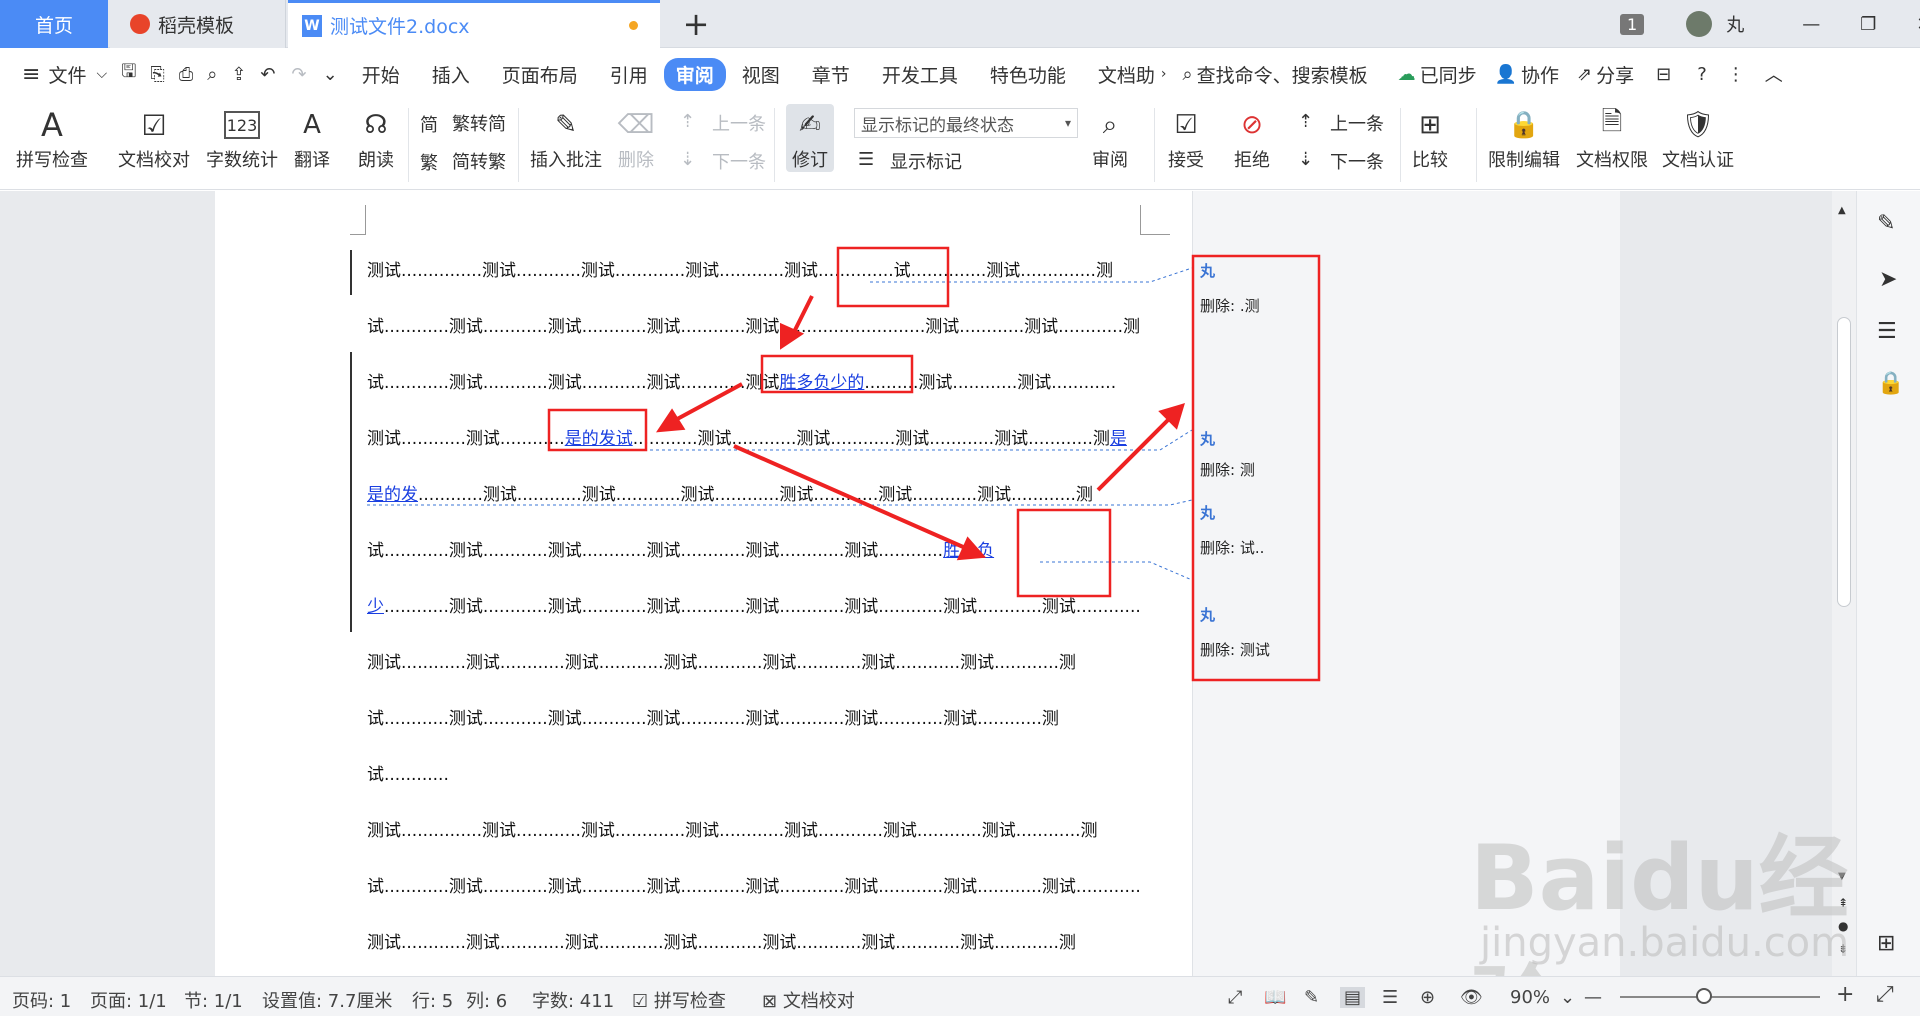 Image resolution: width=1920 pixels, height=1016 pixels. Describe the element at coordinates (679, 1000) in the screenshot. I see `status-spell-check: ☑ 拼写检查` at that location.